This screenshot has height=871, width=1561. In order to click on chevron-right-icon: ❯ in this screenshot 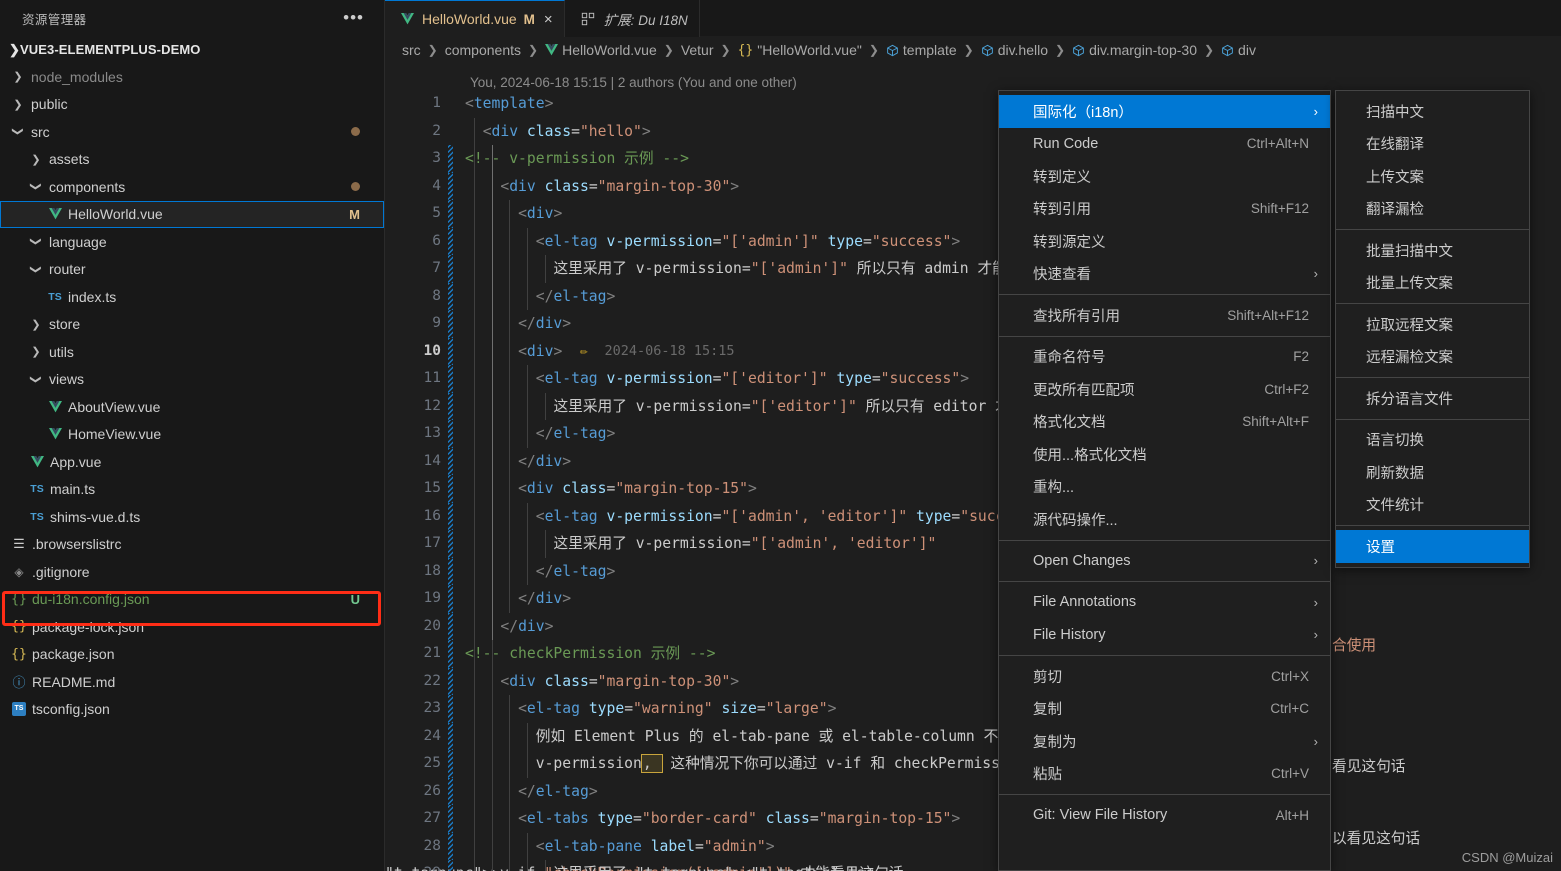, I will do `click(18, 77)`.